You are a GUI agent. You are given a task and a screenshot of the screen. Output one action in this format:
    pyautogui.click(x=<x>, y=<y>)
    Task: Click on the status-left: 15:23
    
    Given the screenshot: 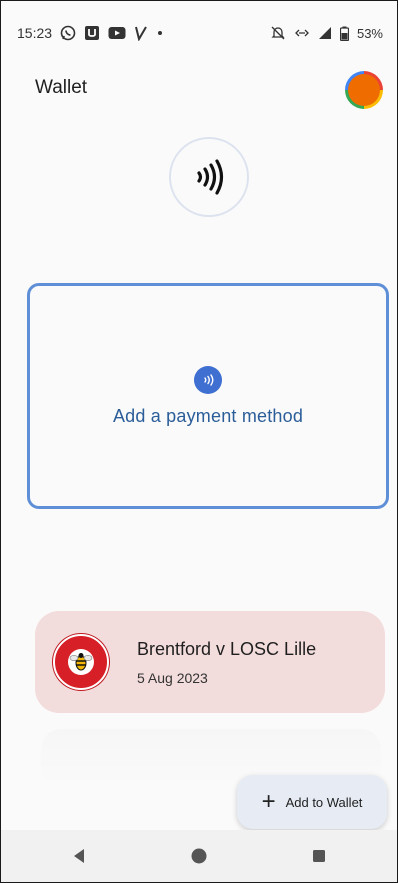 What is the action you would take?
    pyautogui.click(x=90, y=33)
    